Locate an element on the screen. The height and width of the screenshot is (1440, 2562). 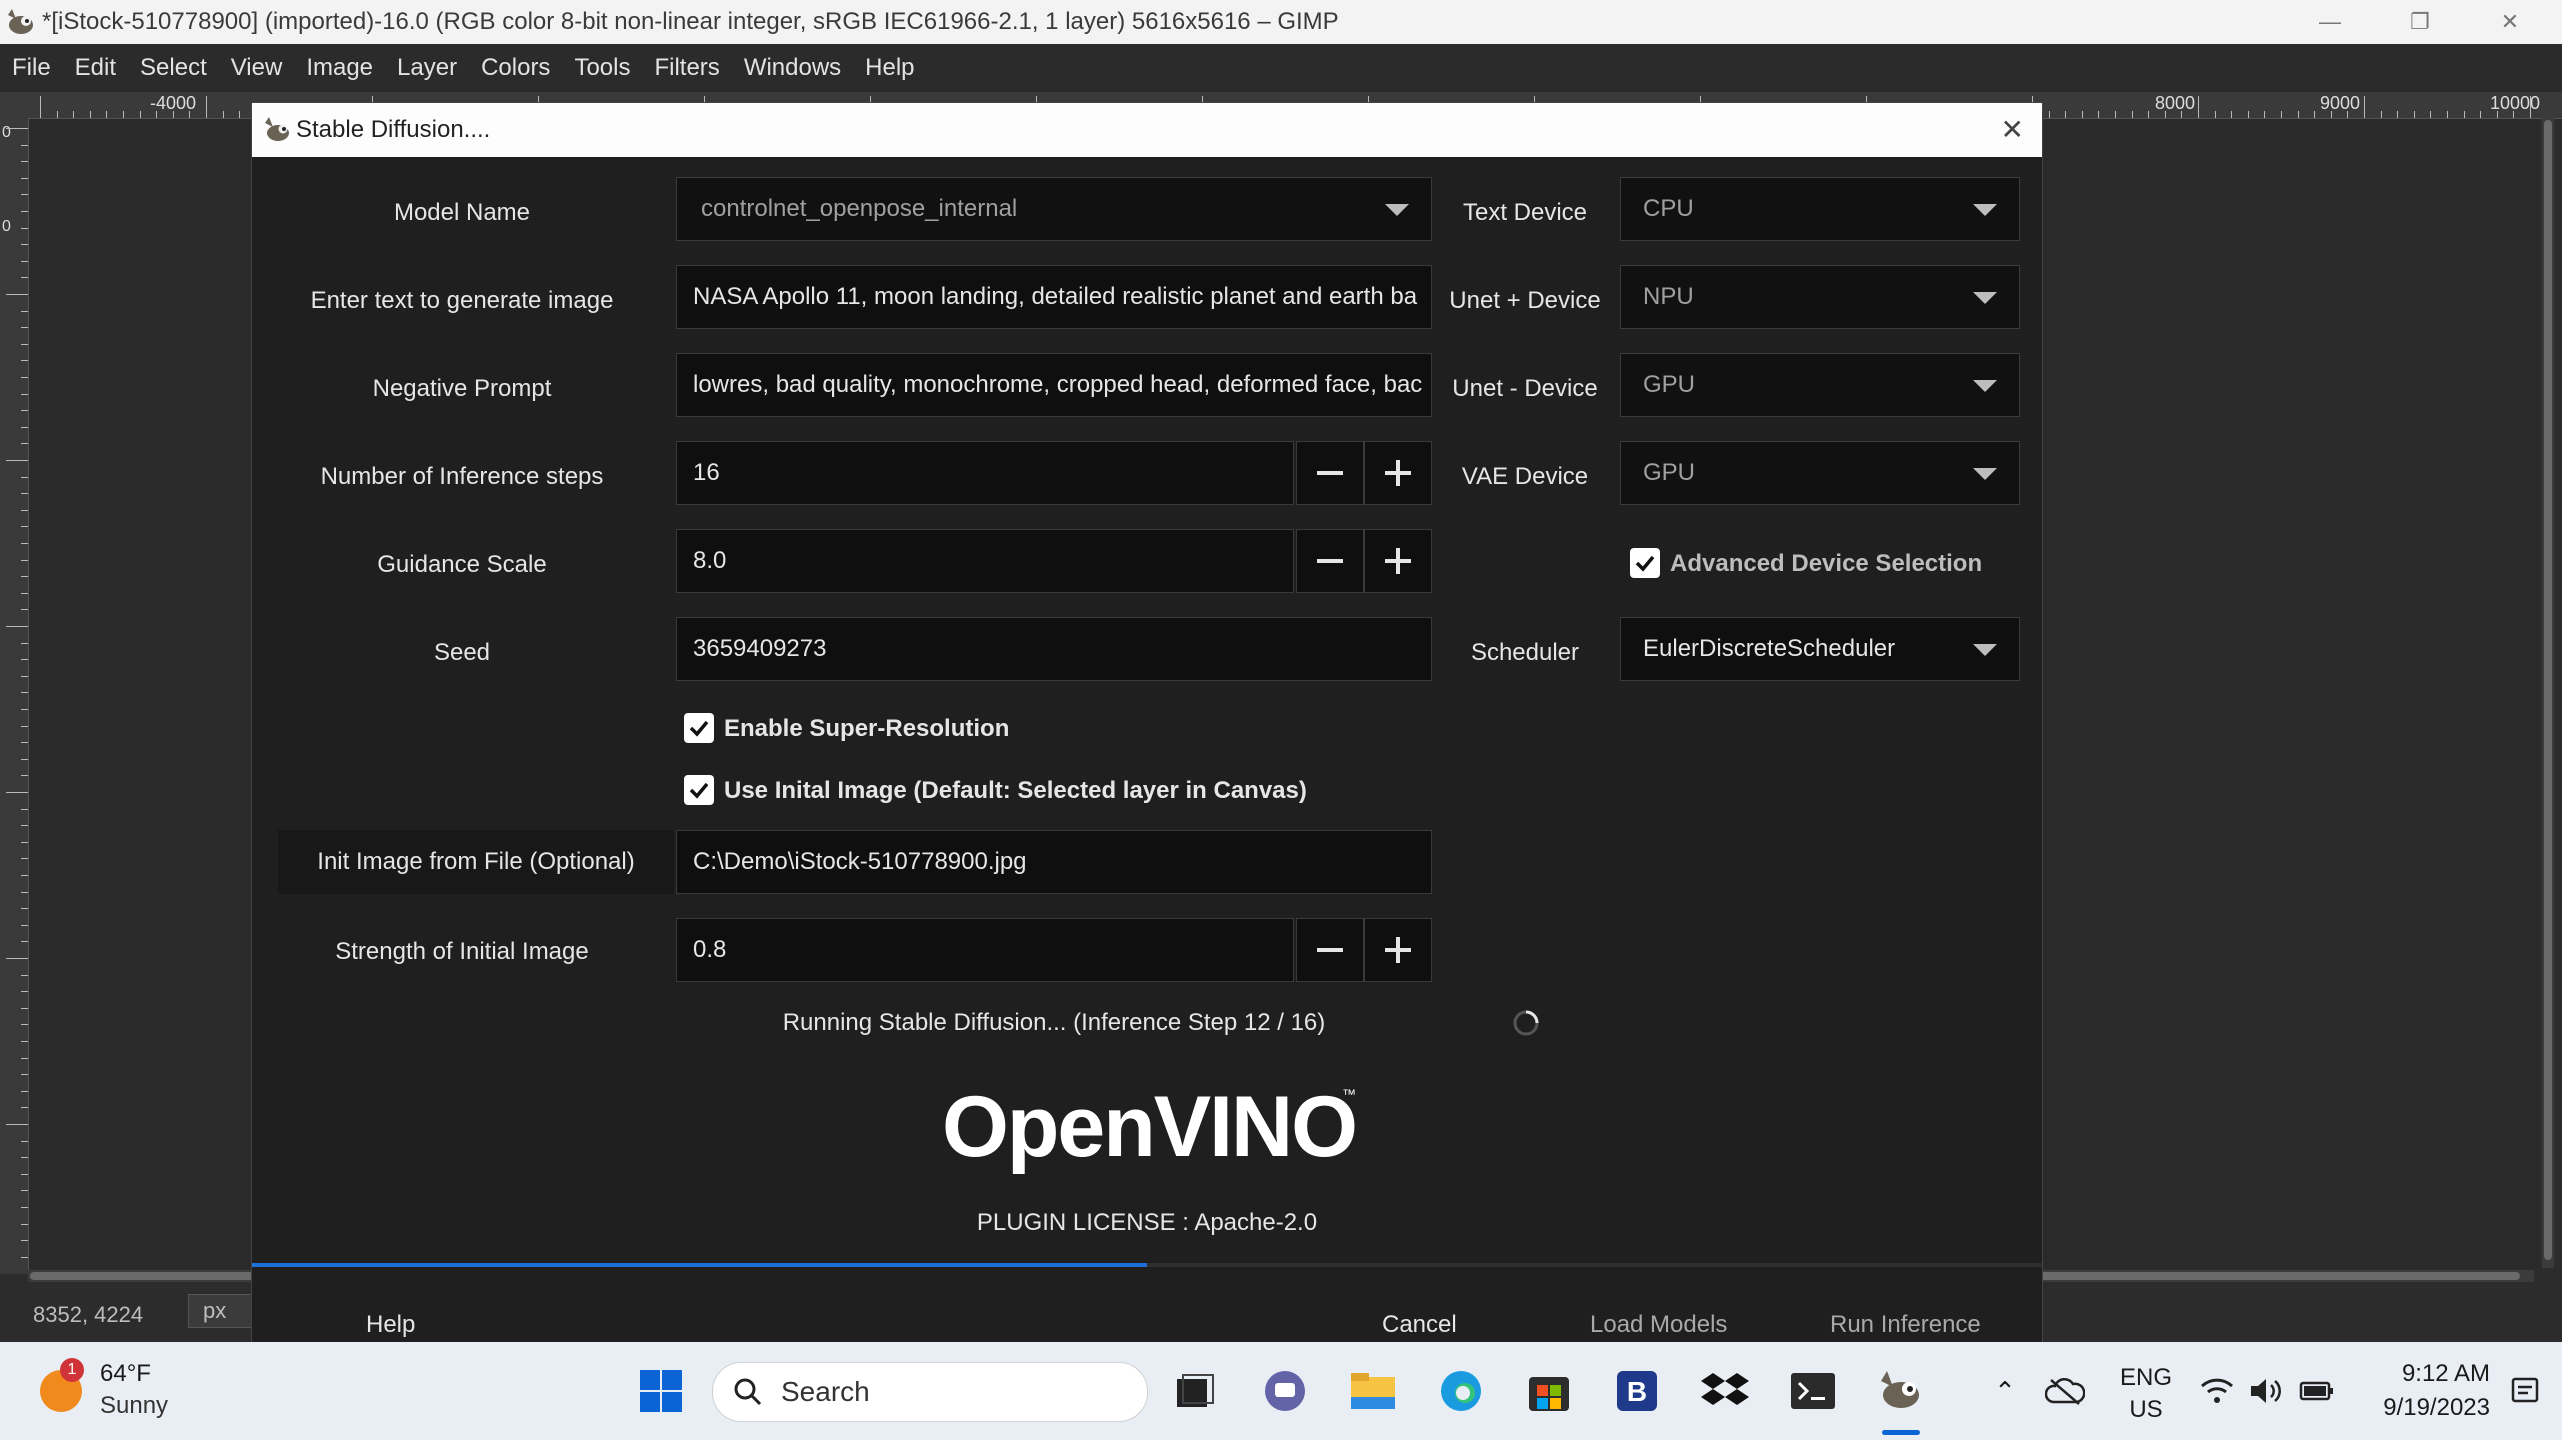
menu-layer: Layer is located at coordinates (427, 68).